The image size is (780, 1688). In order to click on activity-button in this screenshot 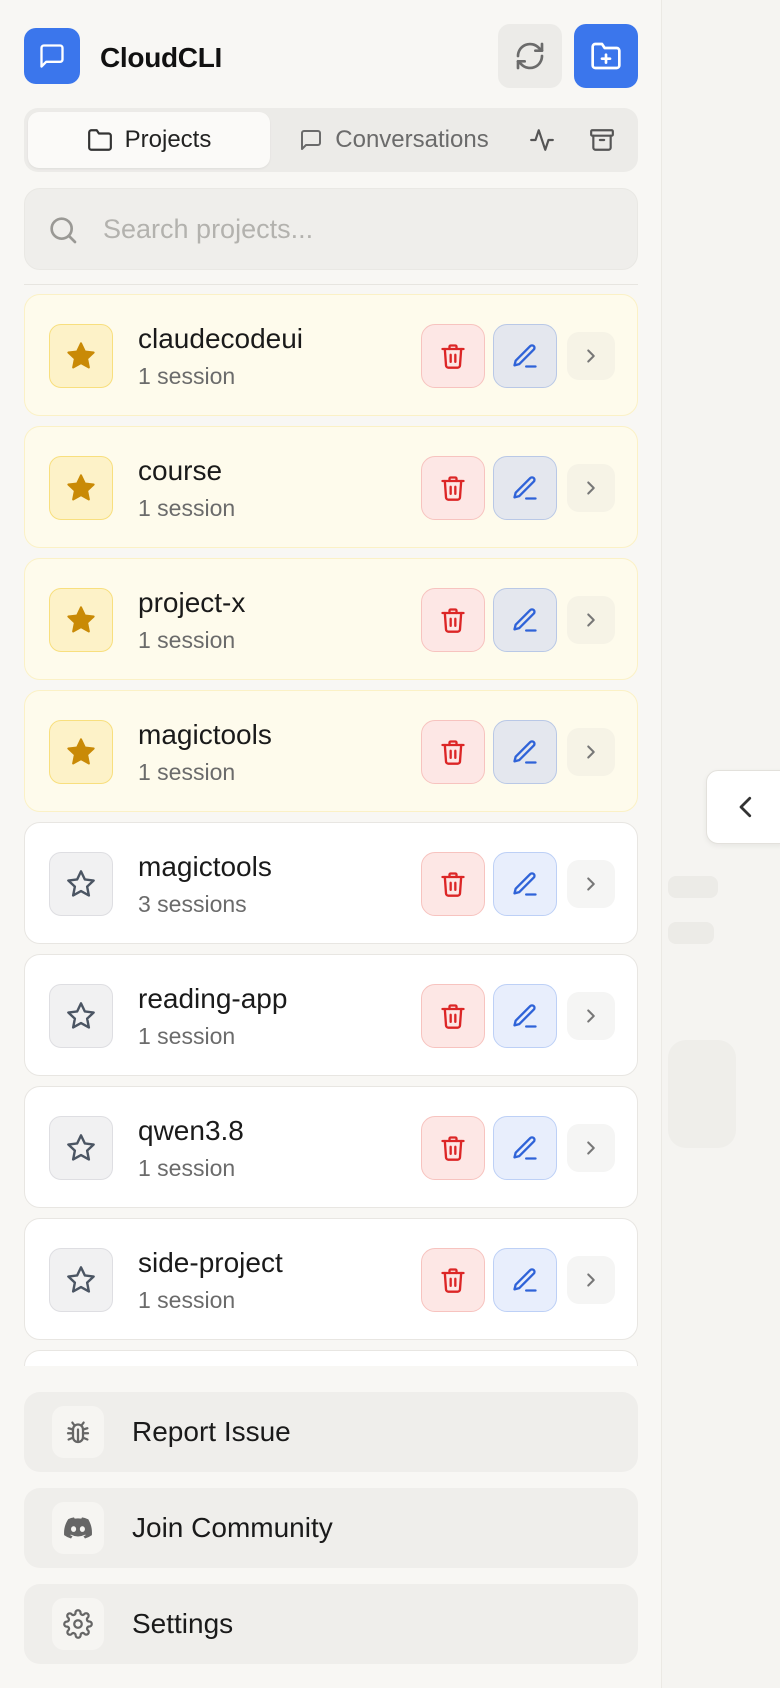, I will do `click(542, 140)`.